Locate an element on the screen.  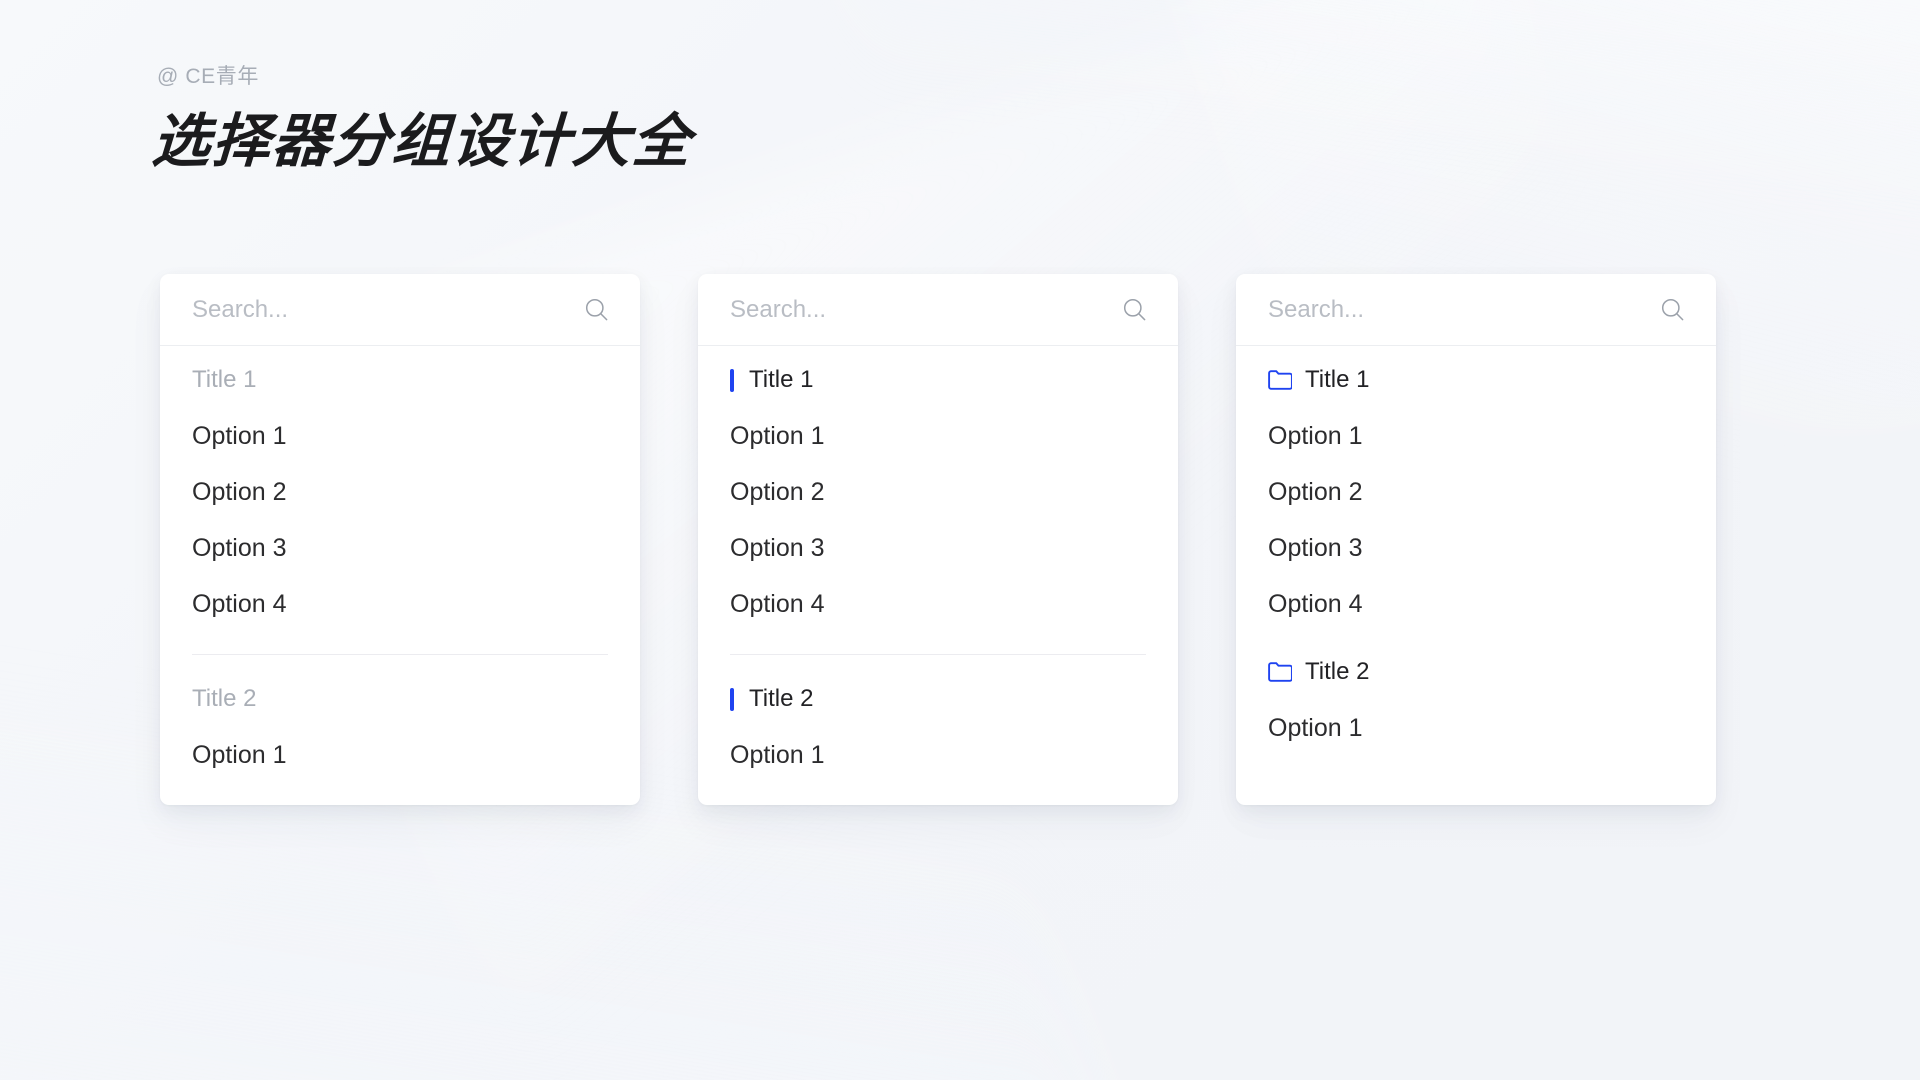
author-byline: @ CE青年 is located at coordinates (208, 76).